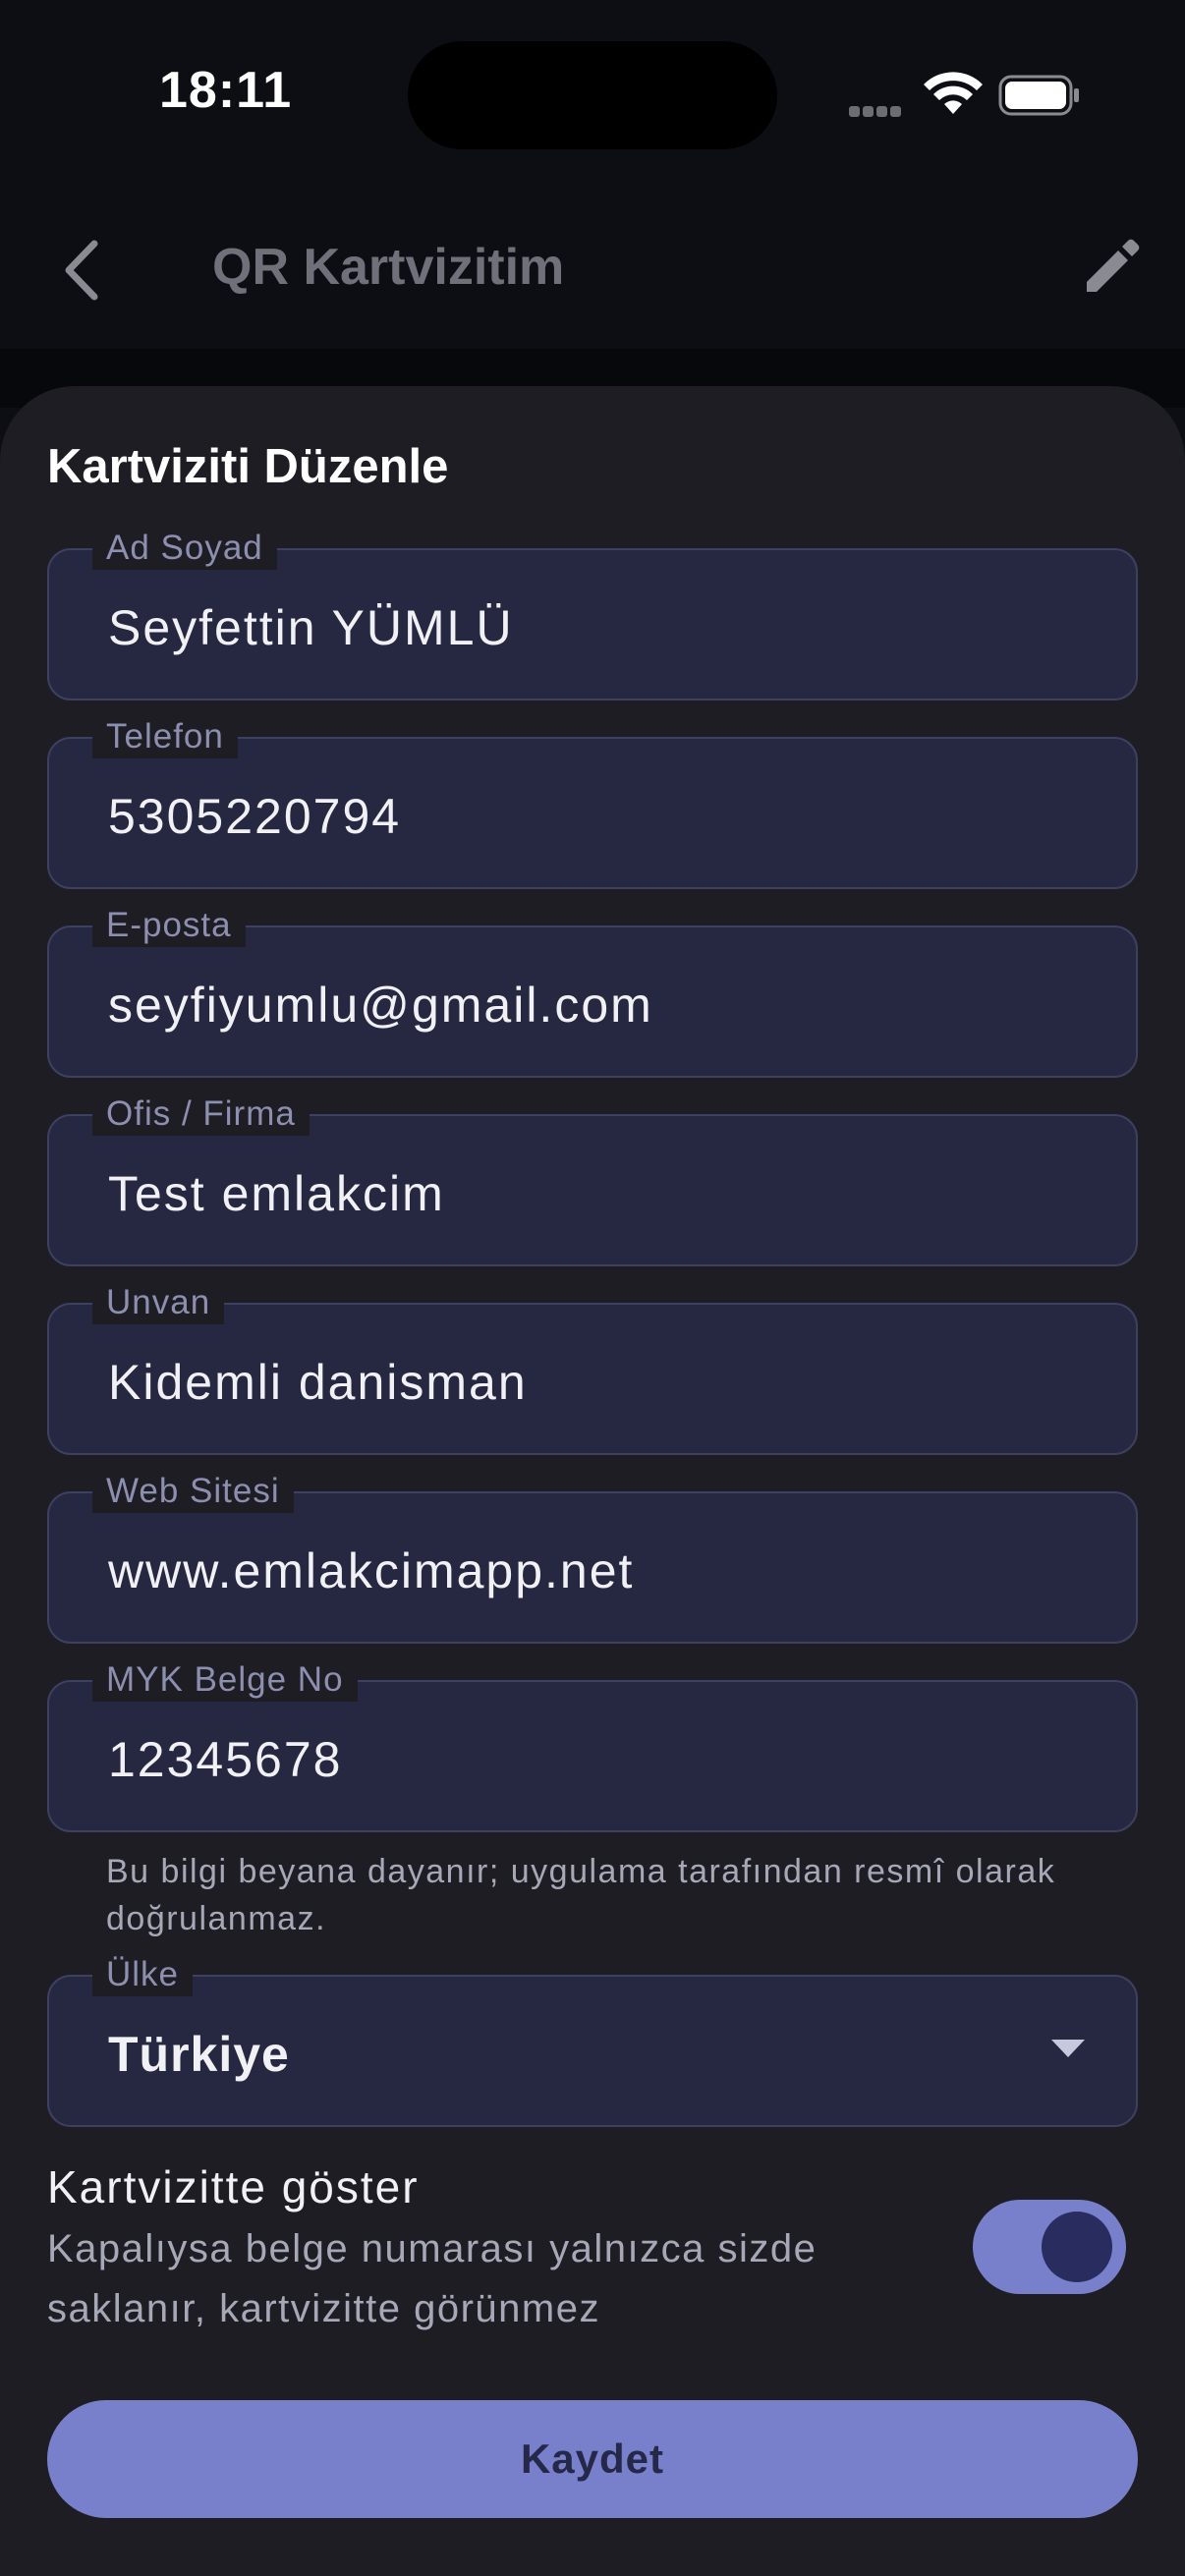 The width and height of the screenshot is (1185, 2576). I want to click on battery-icon, so click(1038, 95).